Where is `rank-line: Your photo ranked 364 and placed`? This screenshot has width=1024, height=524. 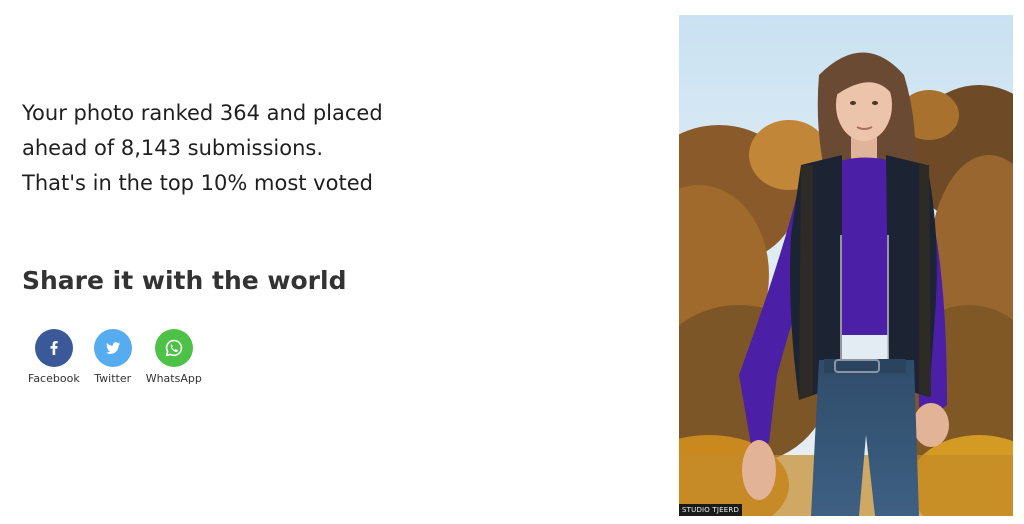
rank-line: Your photo ranked 364 and placed is located at coordinates (202, 113).